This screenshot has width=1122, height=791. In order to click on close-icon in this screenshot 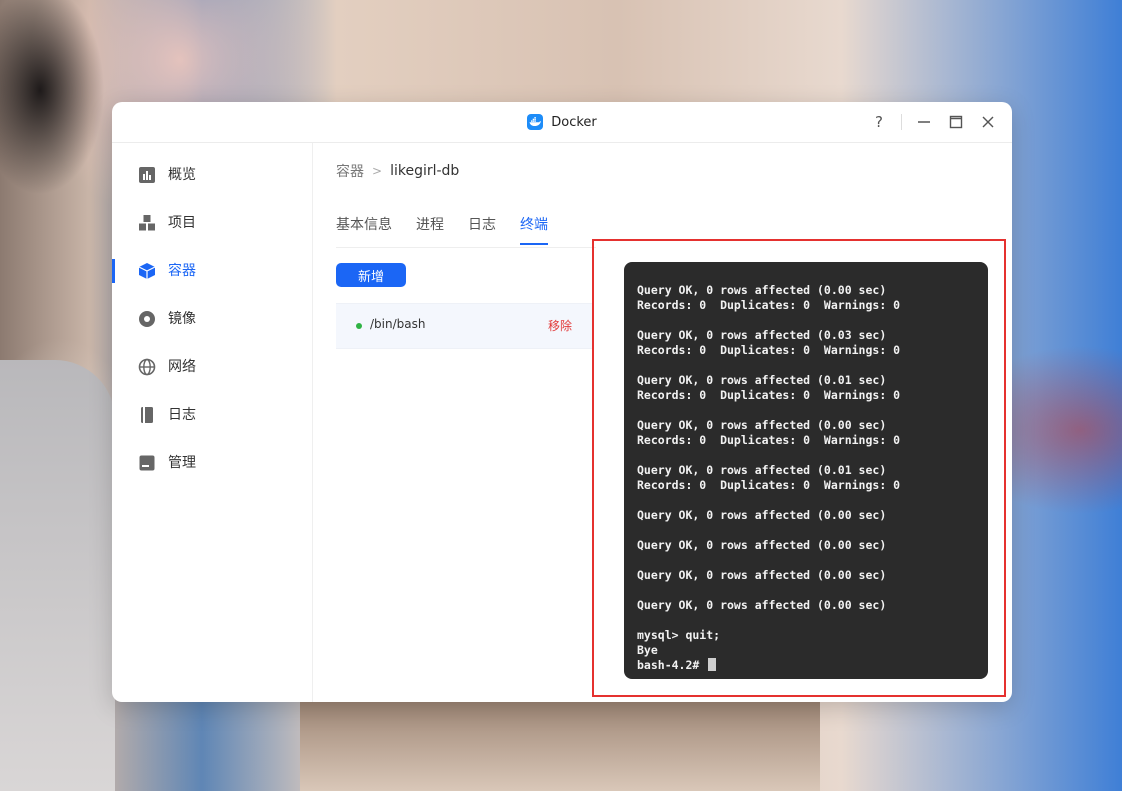, I will do `click(988, 122)`.